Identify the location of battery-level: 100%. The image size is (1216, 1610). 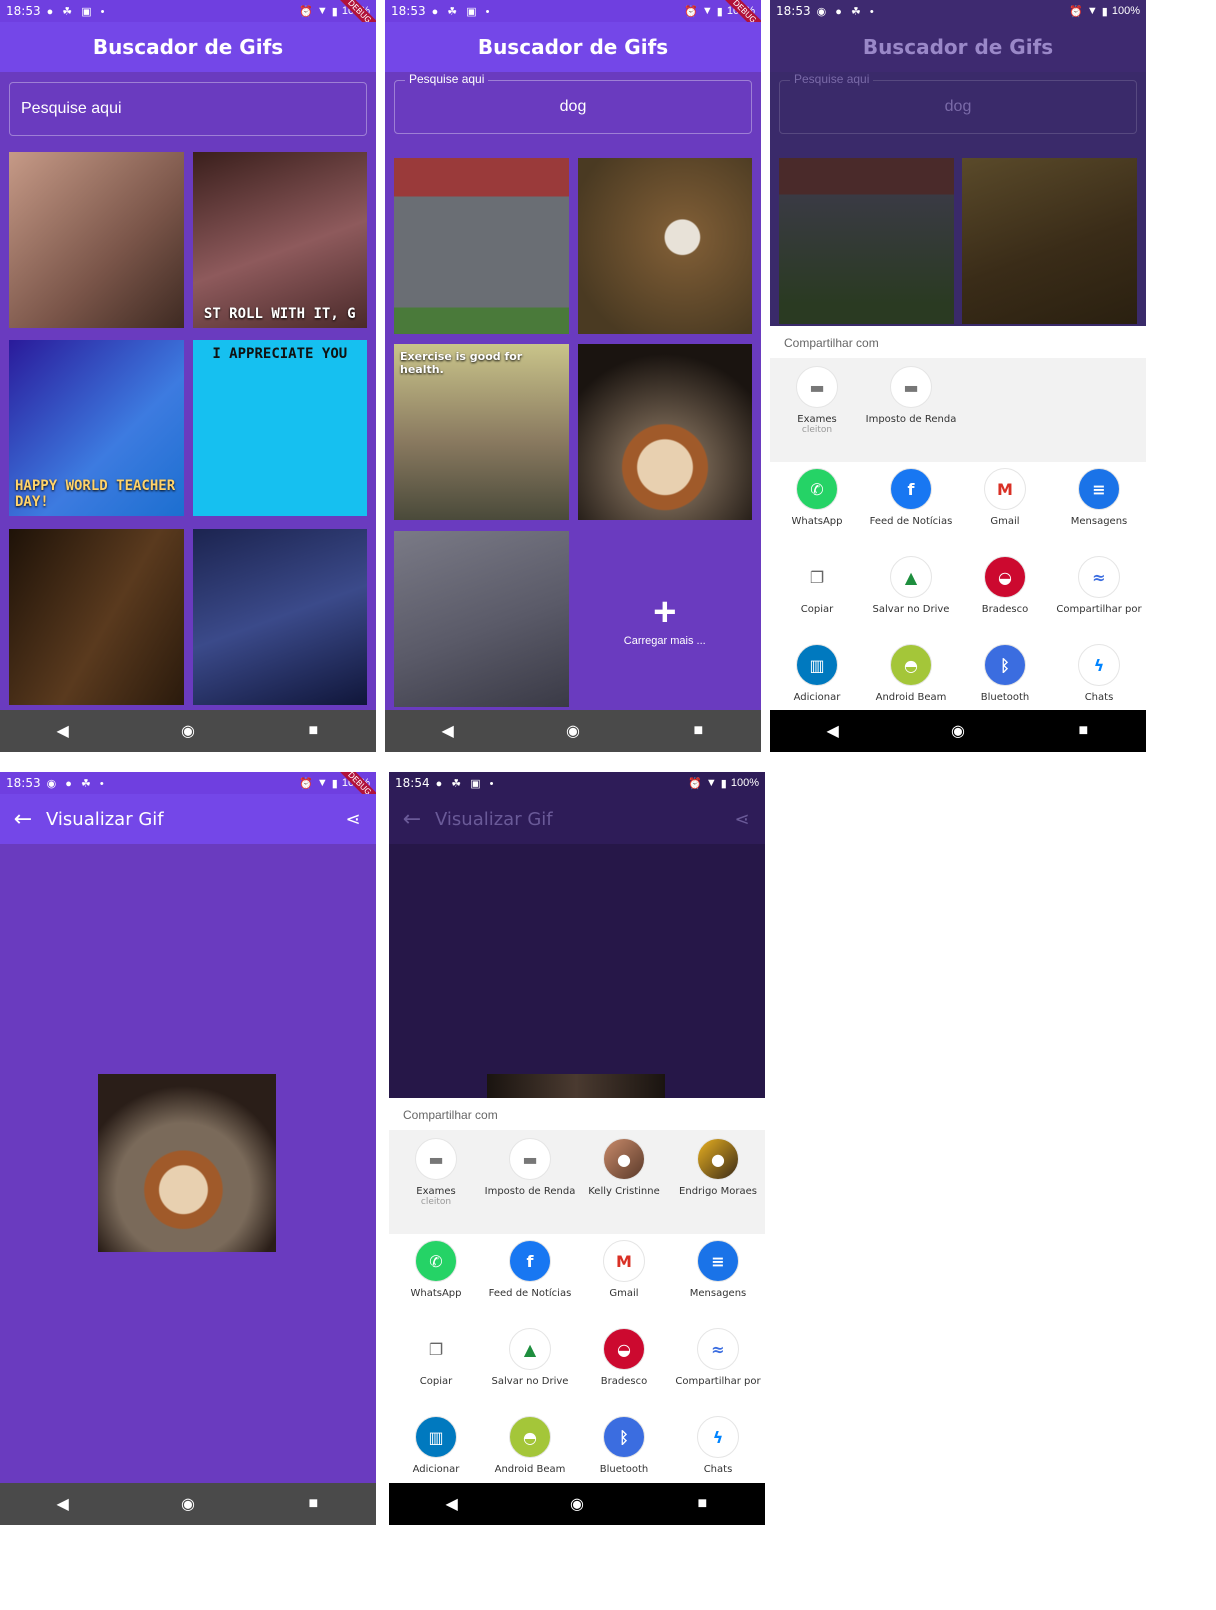
(1125, 11).